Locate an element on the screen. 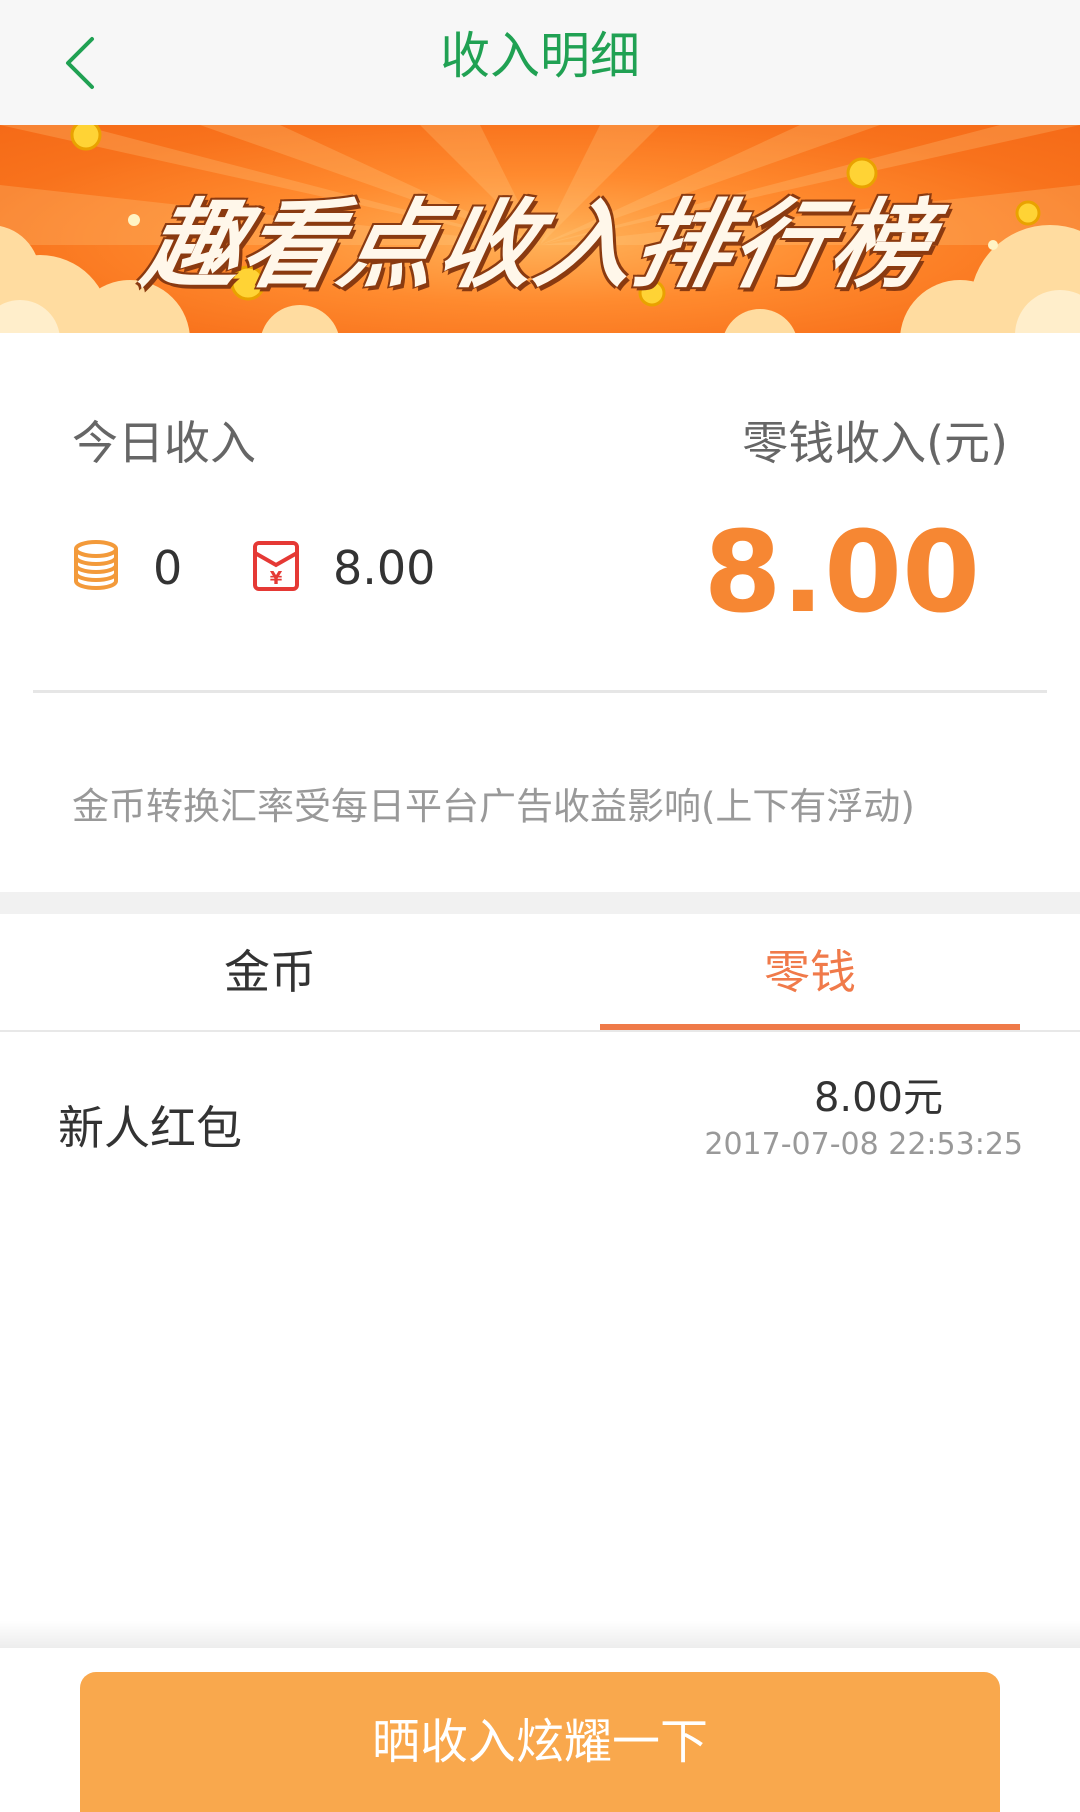  wallet-amount: 8.00 is located at coordinates (841, 573).